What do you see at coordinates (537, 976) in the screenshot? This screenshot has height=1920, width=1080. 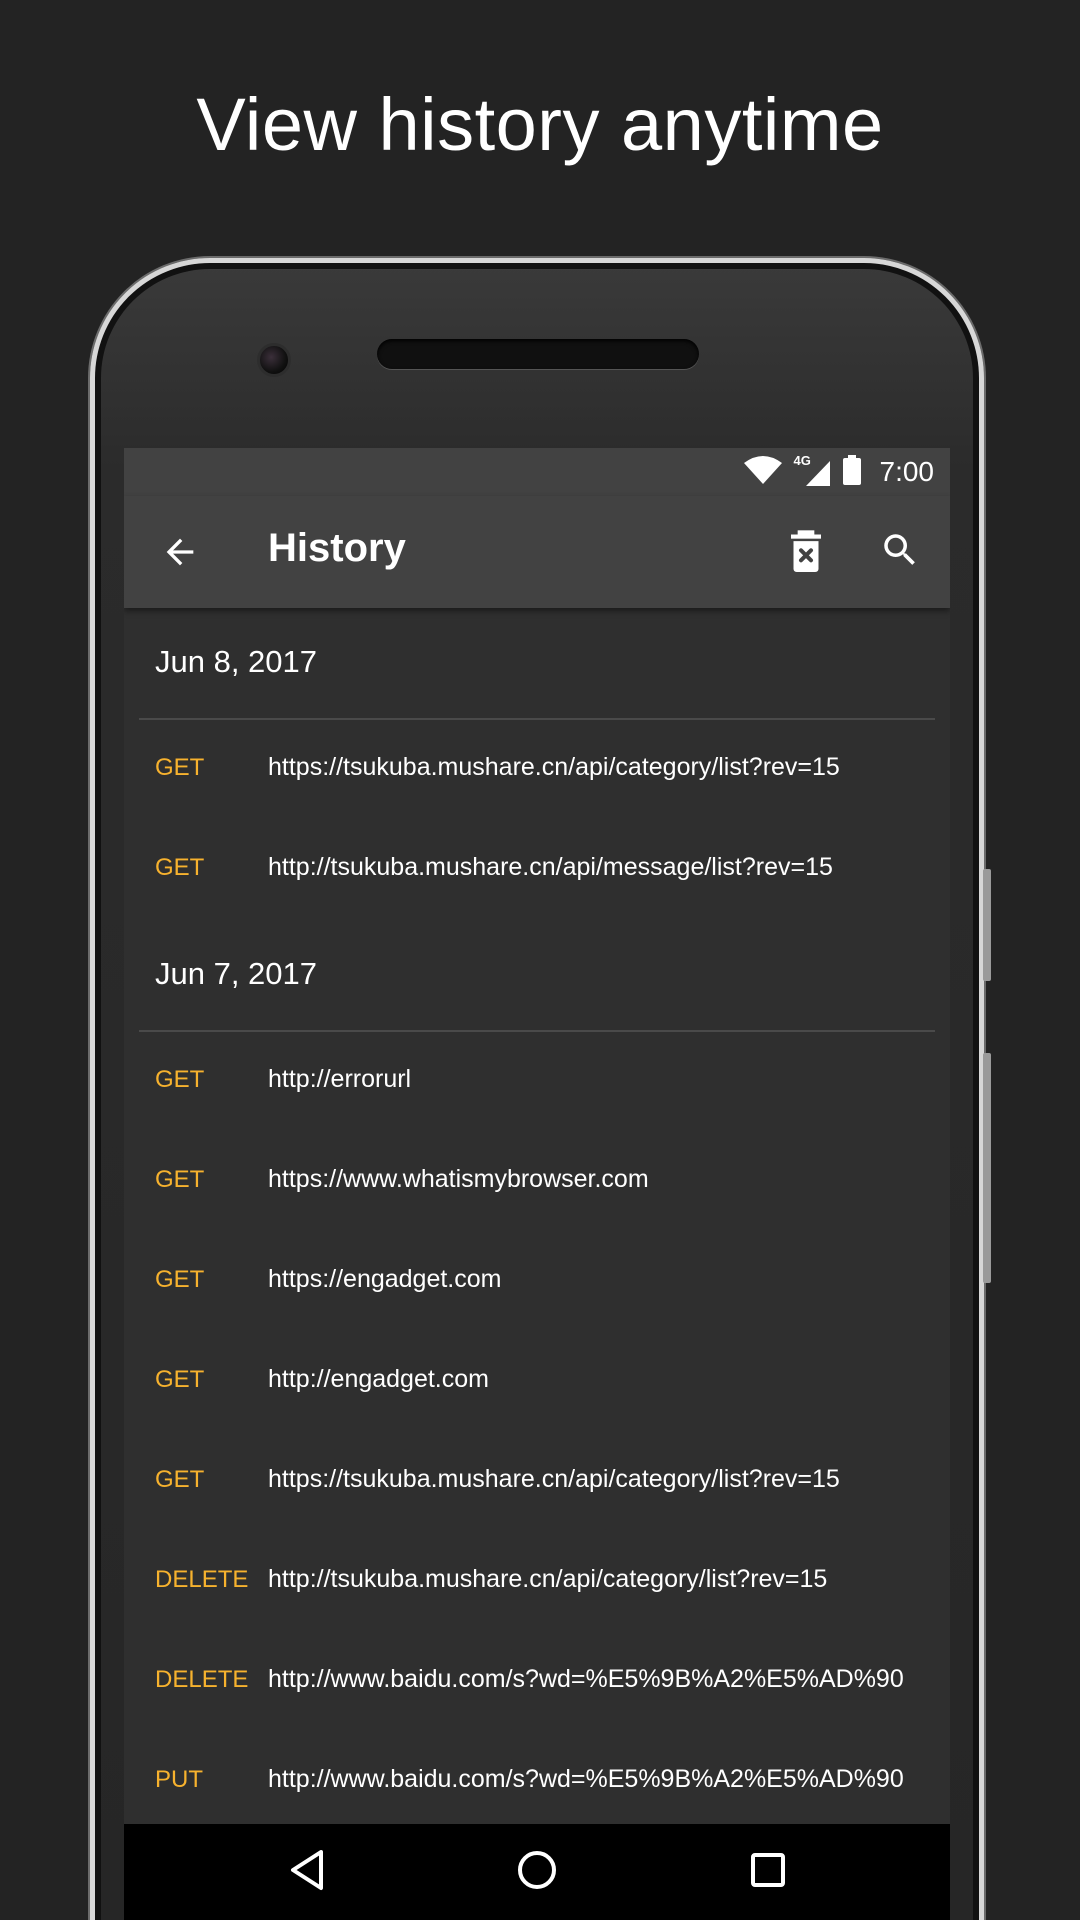 I see `date-header: Jun 7, 2017` at bounding box center [537, 976].